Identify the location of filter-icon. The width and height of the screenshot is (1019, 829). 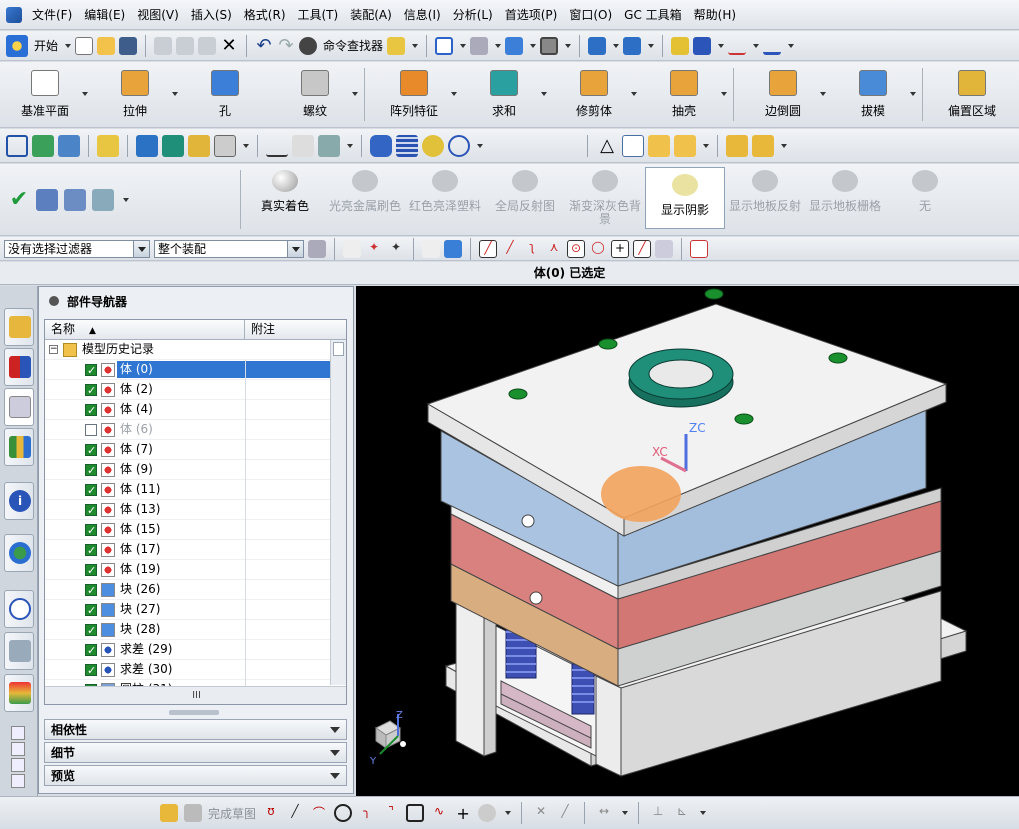
(317, 248).